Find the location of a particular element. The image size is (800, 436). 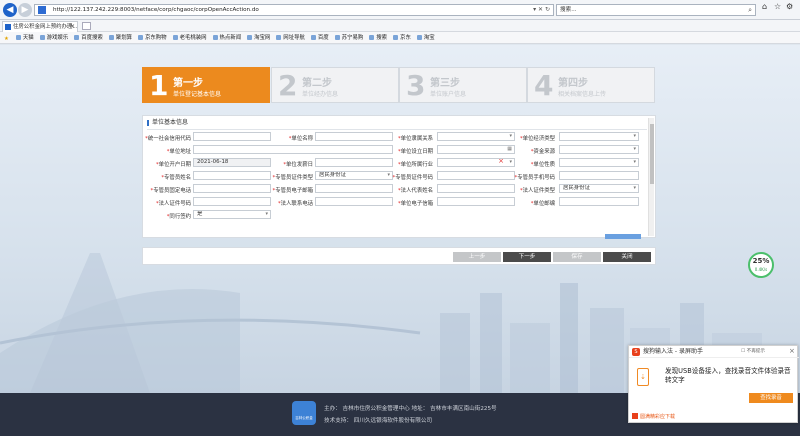

fund-source-select: ▾ is located at coordinates (599, 149).